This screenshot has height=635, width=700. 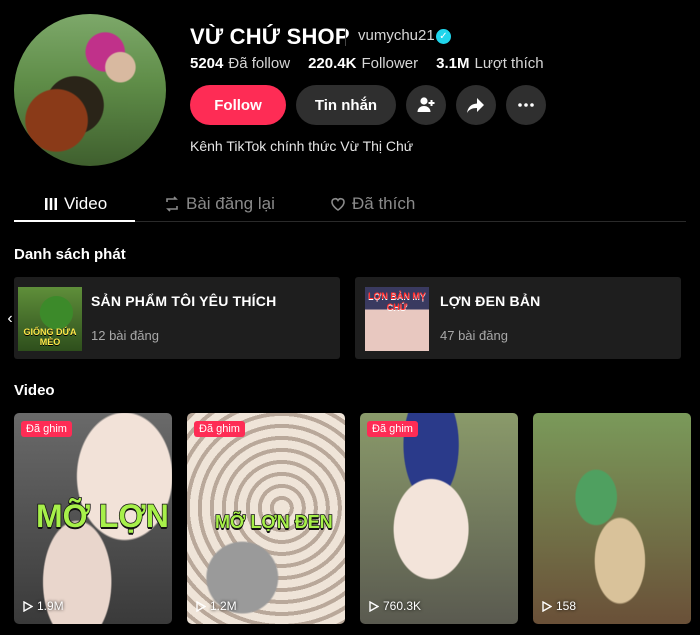 I want to click on profile-tabs: Video Bài đăng lại Đã thích, so click(x=350, y=204).